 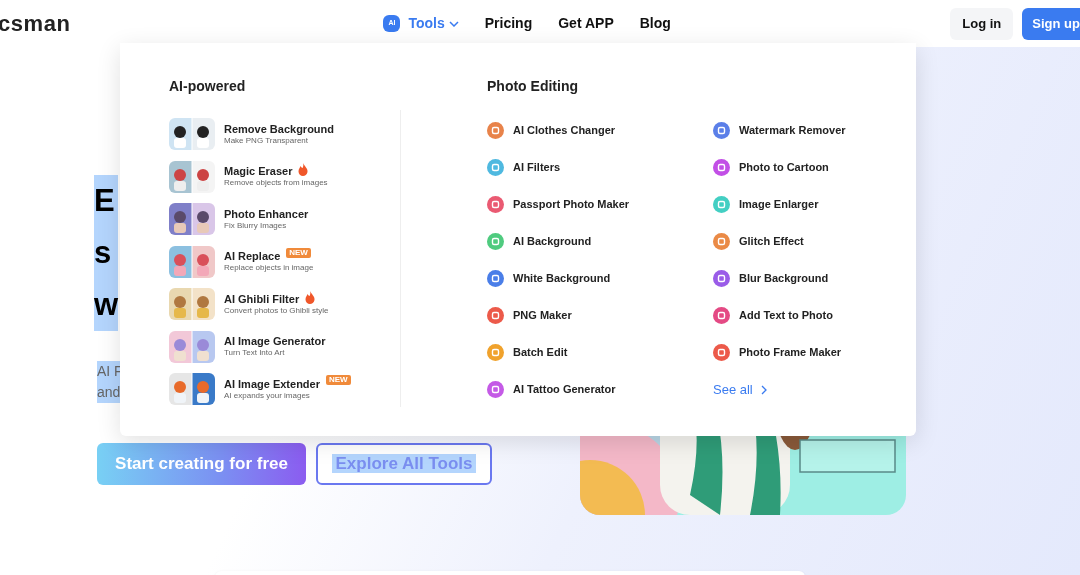 I want to click on tool-title: Remove Background, so click(x=279, y=129).